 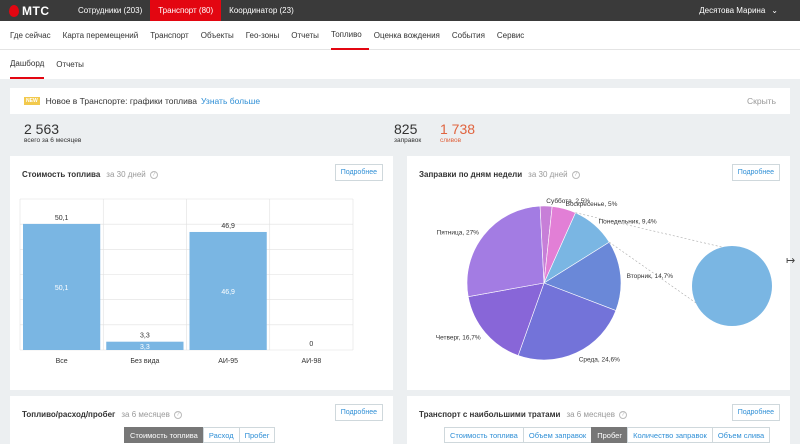 I want to click on category-tick-label: АИ-95, so click(x=228, y=361).